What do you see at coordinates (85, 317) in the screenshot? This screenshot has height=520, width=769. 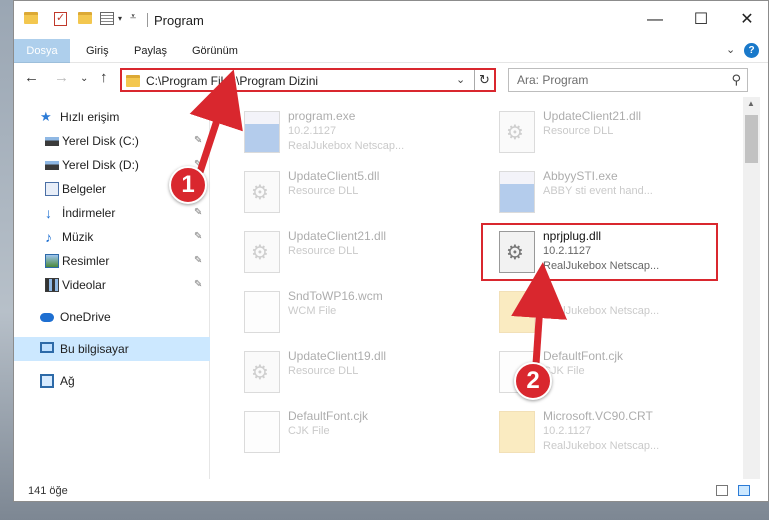 I see `sidebar-item-label: OneDrive` at bounding box center [85, 317].